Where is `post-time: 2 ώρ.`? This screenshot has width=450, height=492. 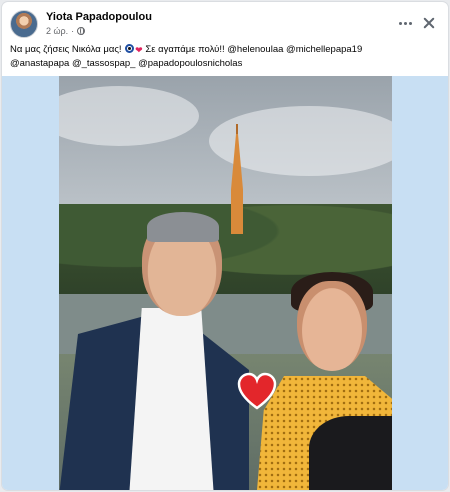 post-time: 2 ώρ. is located at coordinates (57, 31).